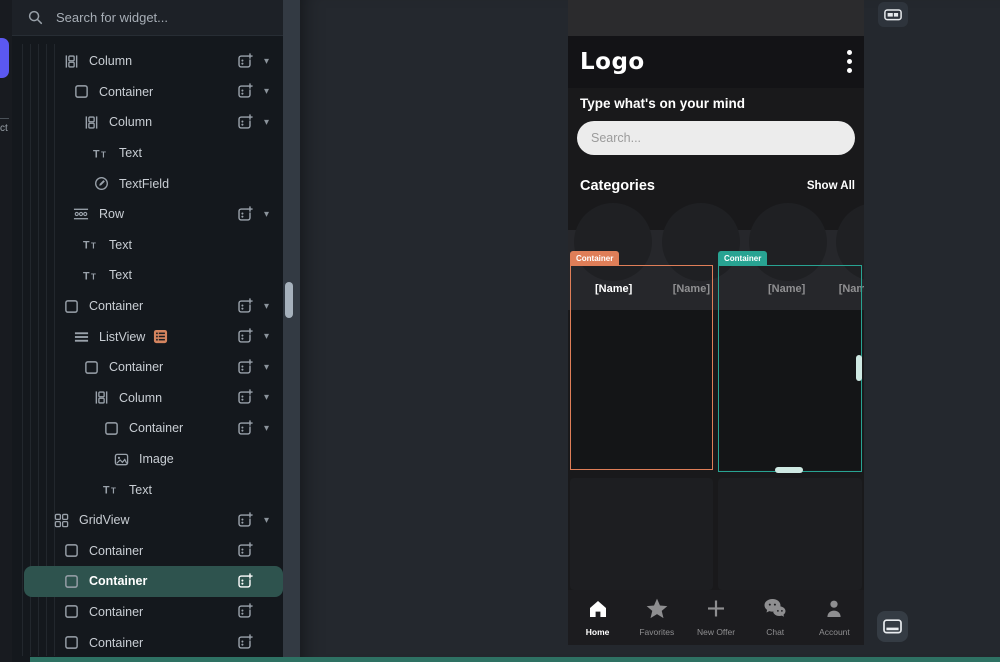 This screenshot has height=662, width=1000. I want to click on container-overlay-tag: Container, so click(743, 258).